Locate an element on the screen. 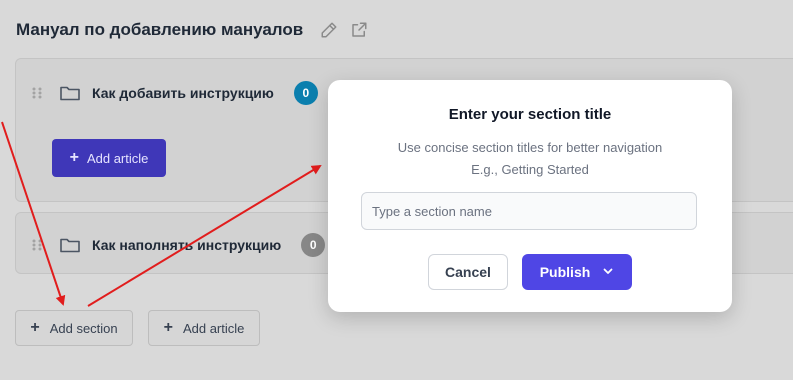  section-title: Как наполнять инструкцию is located at coordinates (186, 245).